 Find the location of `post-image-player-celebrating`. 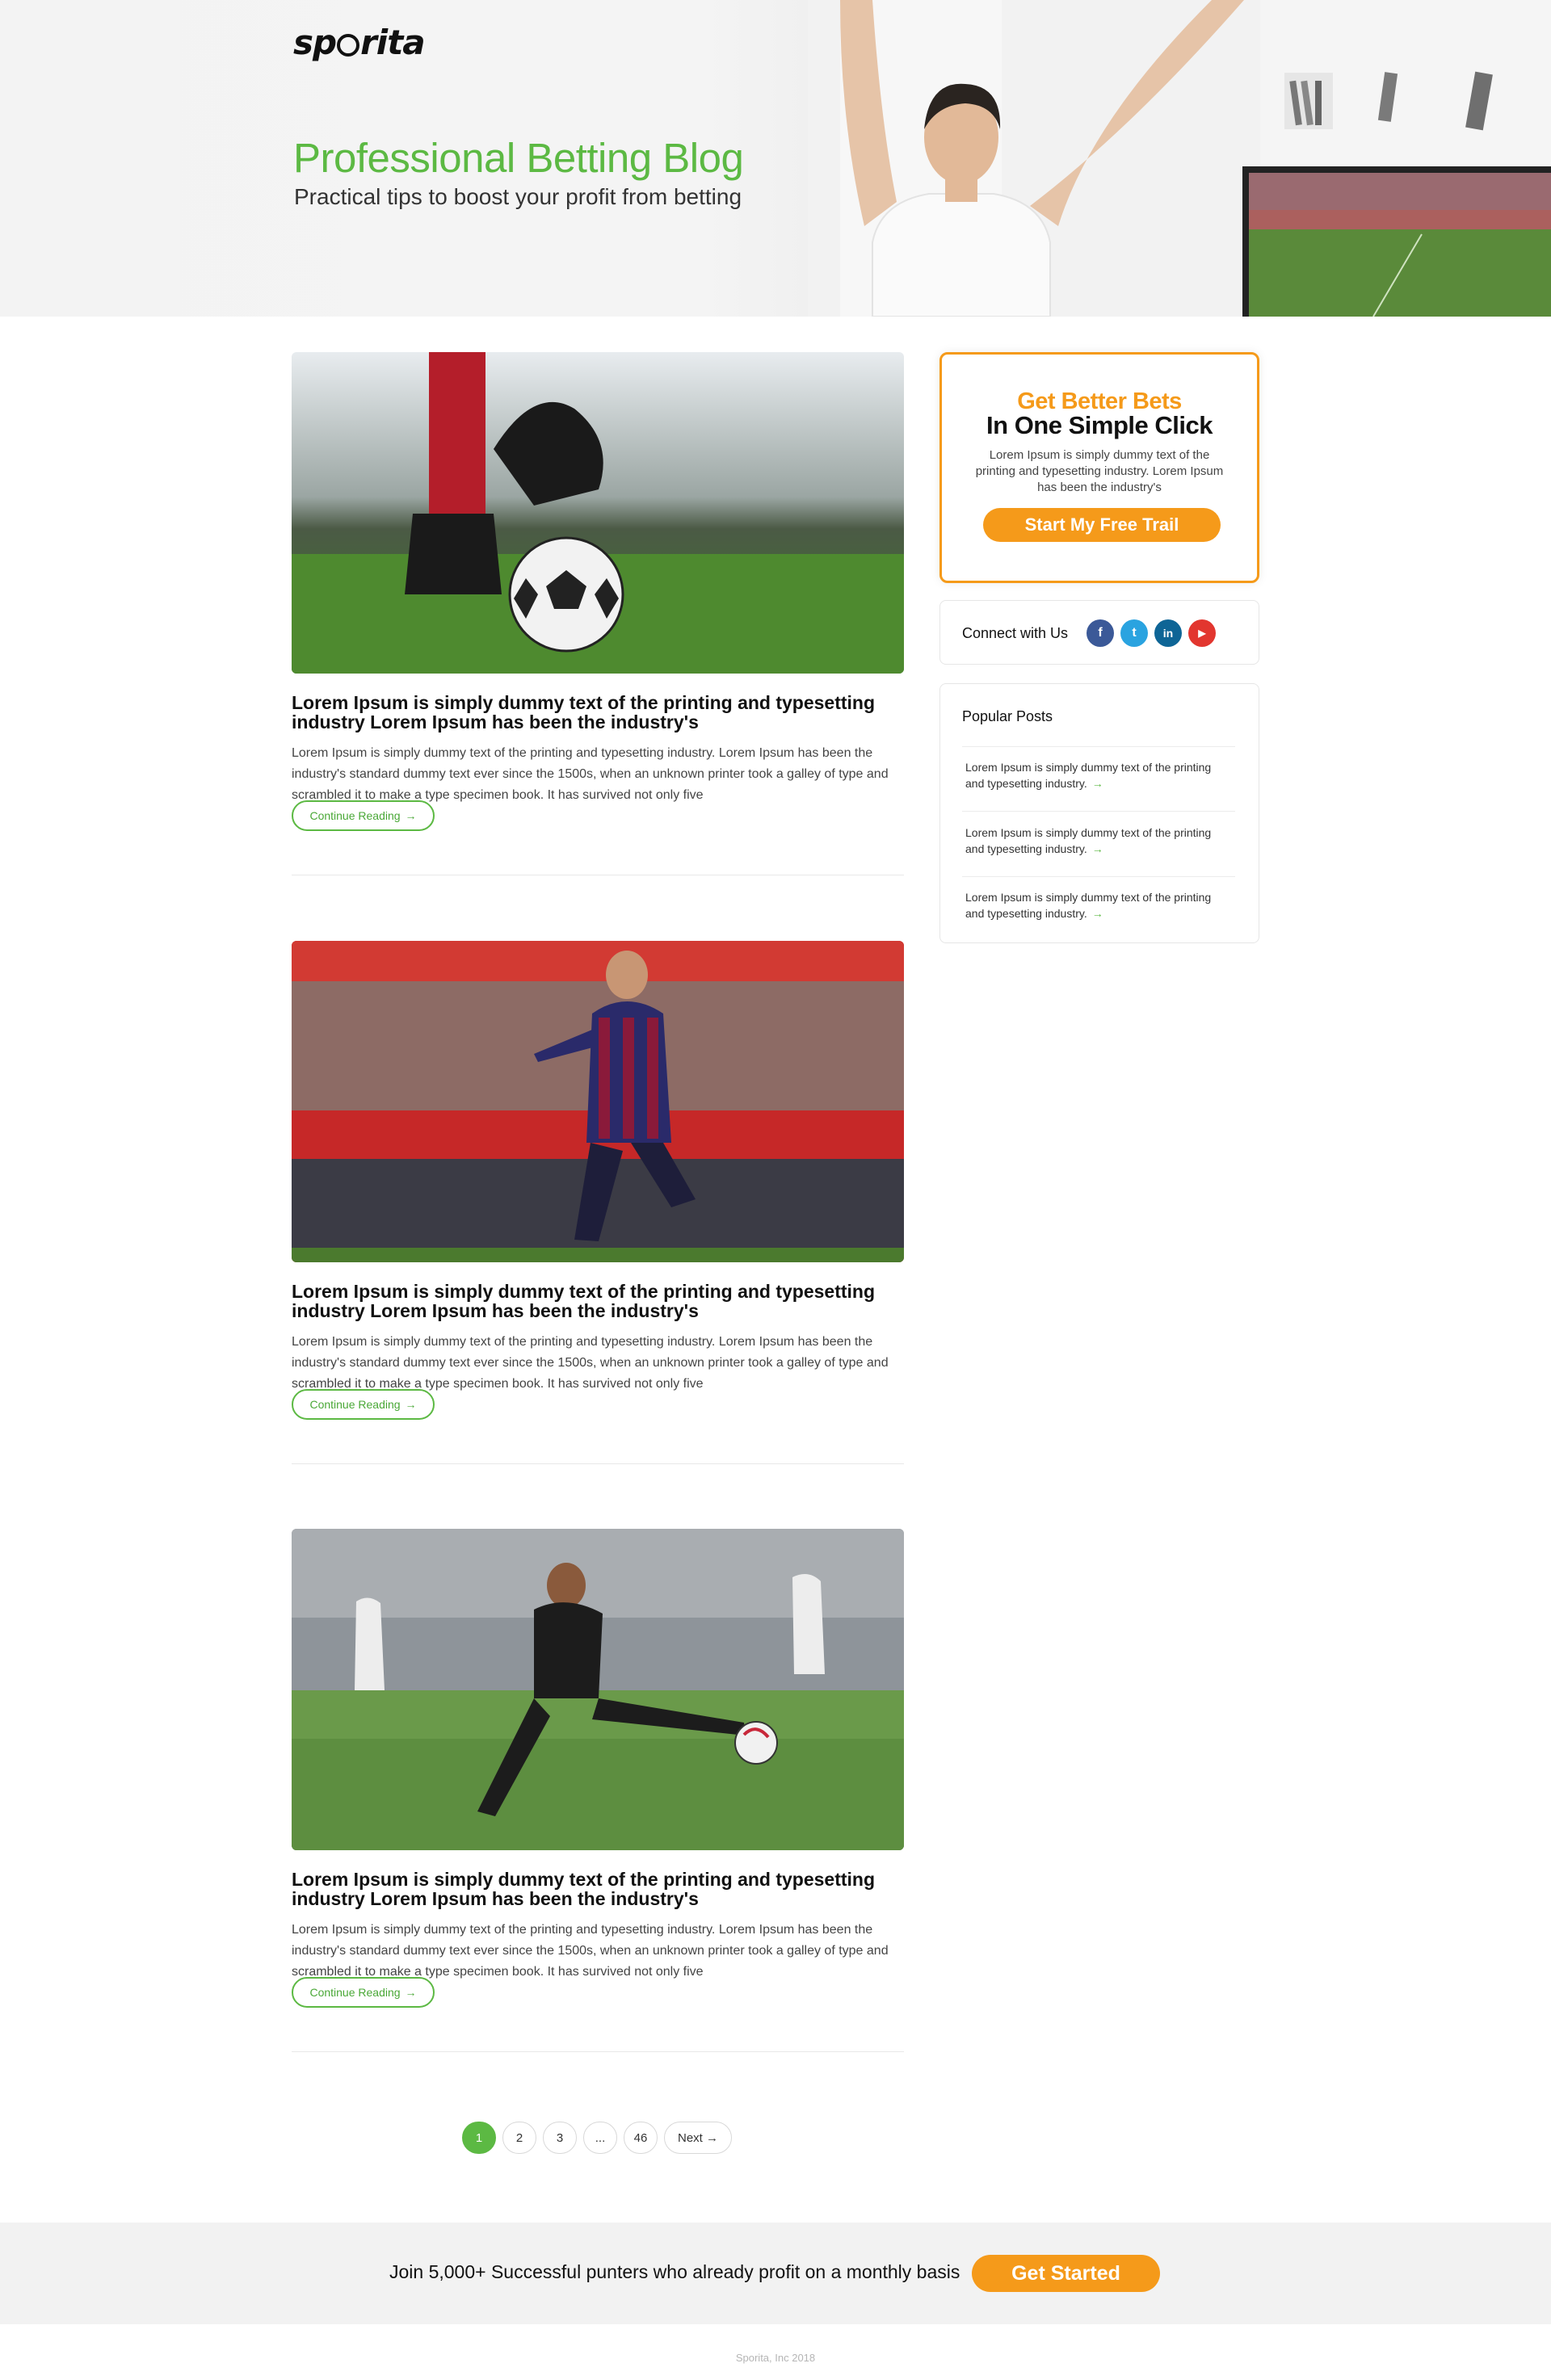

post-image-player-celebrating is located at coordinates (598, 1101).